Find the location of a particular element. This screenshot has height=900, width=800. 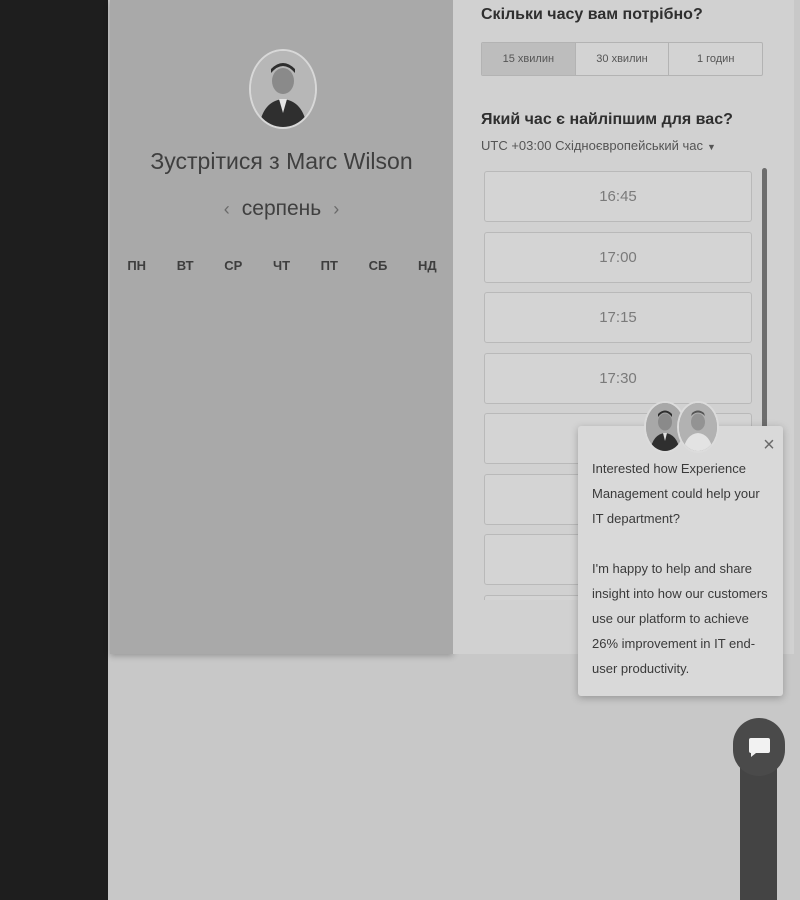

weekday-sun: НД is located at coordinates (427, 265).